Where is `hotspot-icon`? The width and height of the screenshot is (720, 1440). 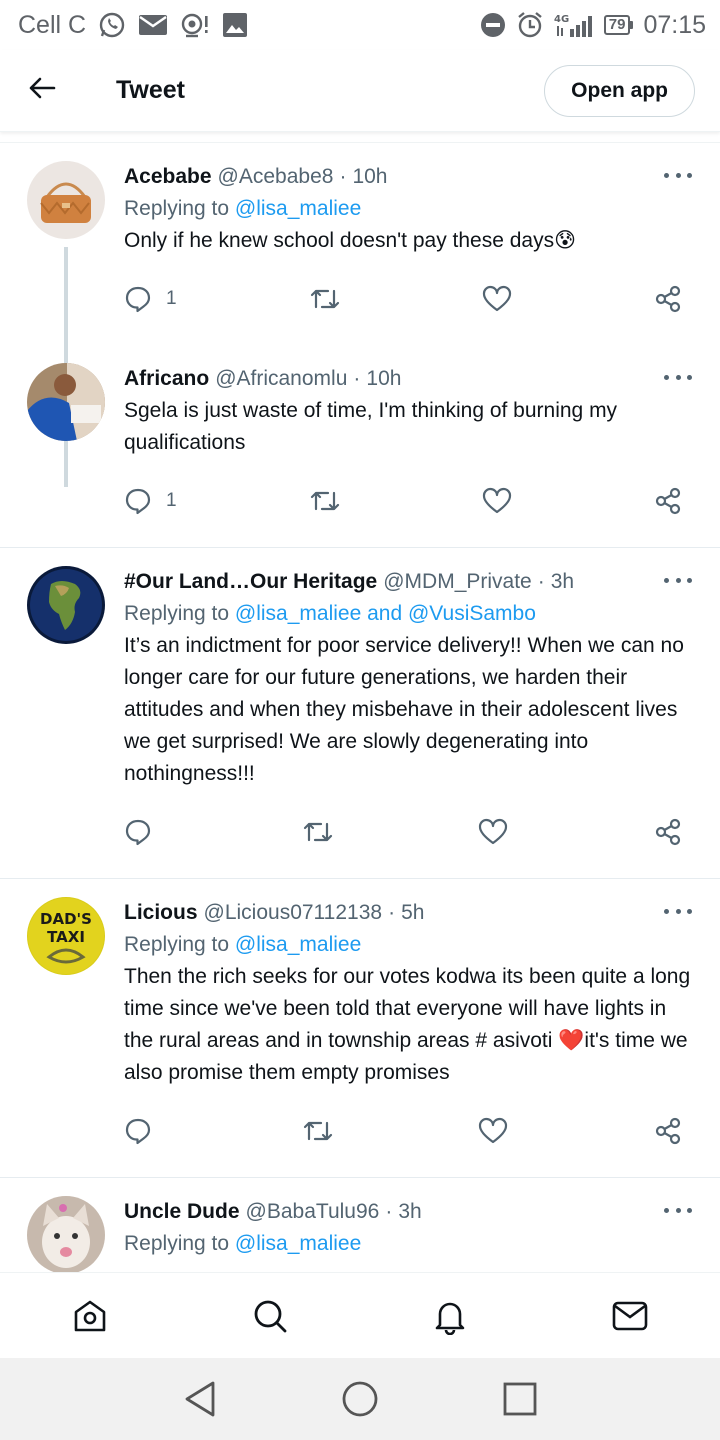 hotspot-icon is located at coordinates (195, 25).